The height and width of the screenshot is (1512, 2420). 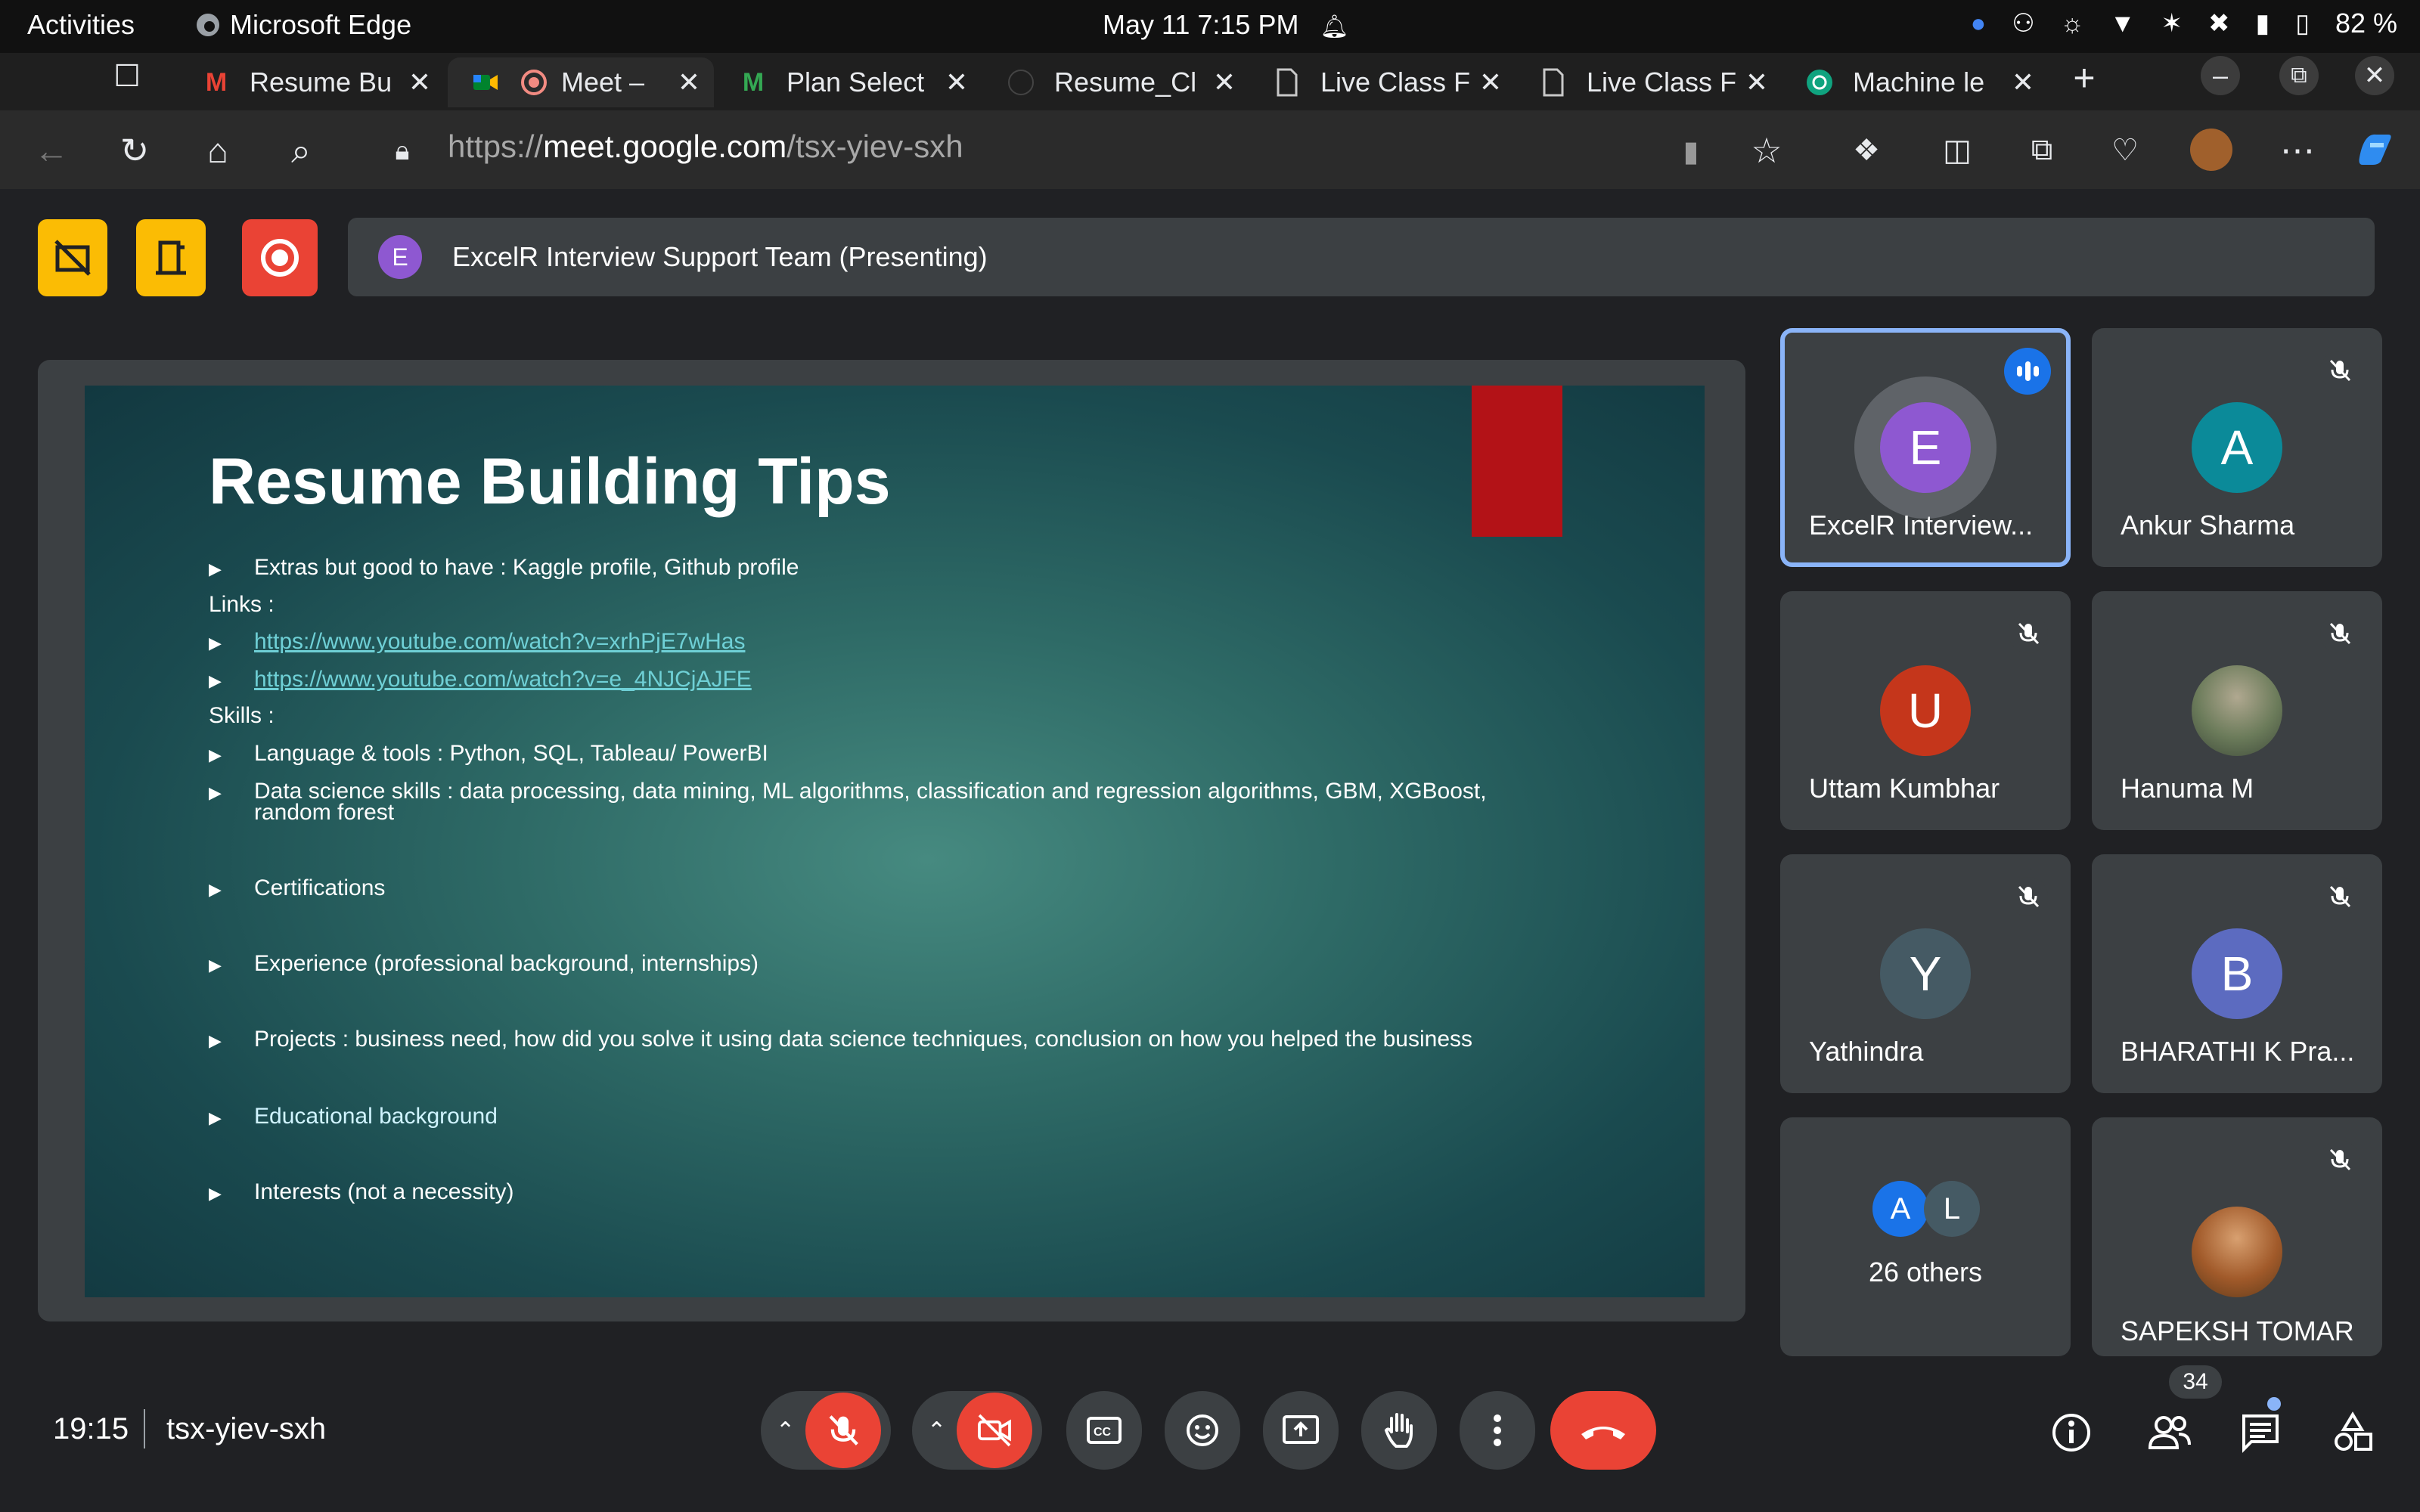 What do you see at coordinates (2125, 150) in the screenshot?
I see `browser-essentials-icon: ♡` at bounding box center [2125, 150].